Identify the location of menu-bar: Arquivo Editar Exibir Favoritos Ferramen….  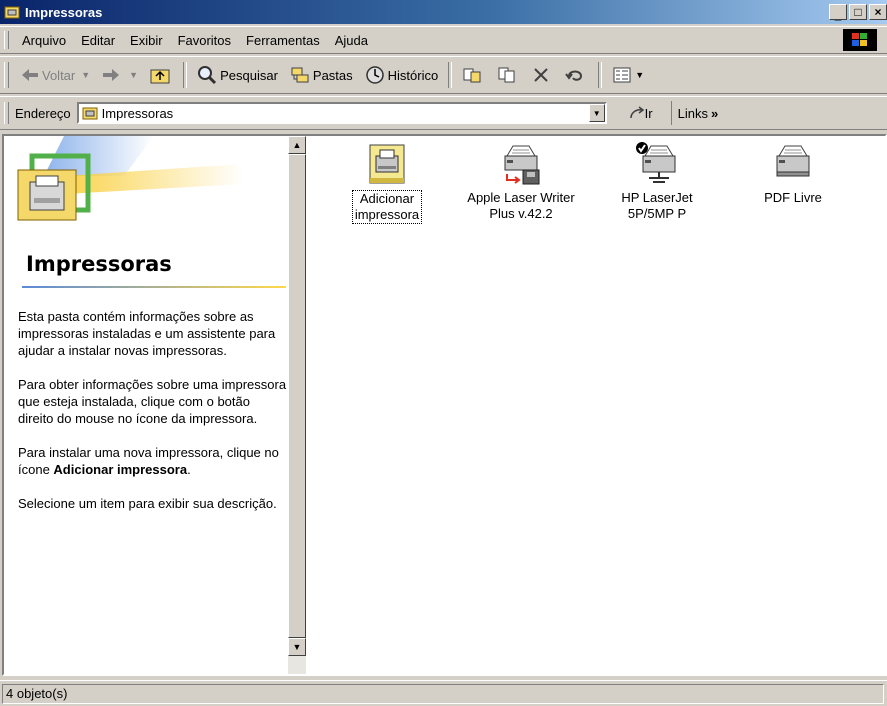
(443, 40).